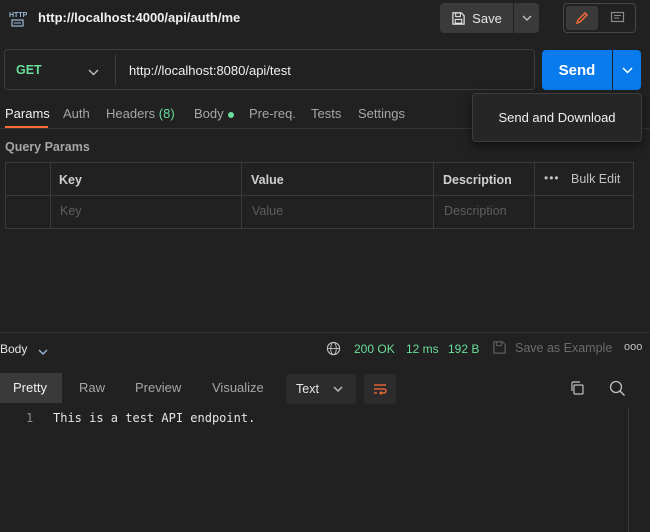  Describe the element at coordinates (70, 180) in the screenshot. I see `column-header-key: Key` at that location.